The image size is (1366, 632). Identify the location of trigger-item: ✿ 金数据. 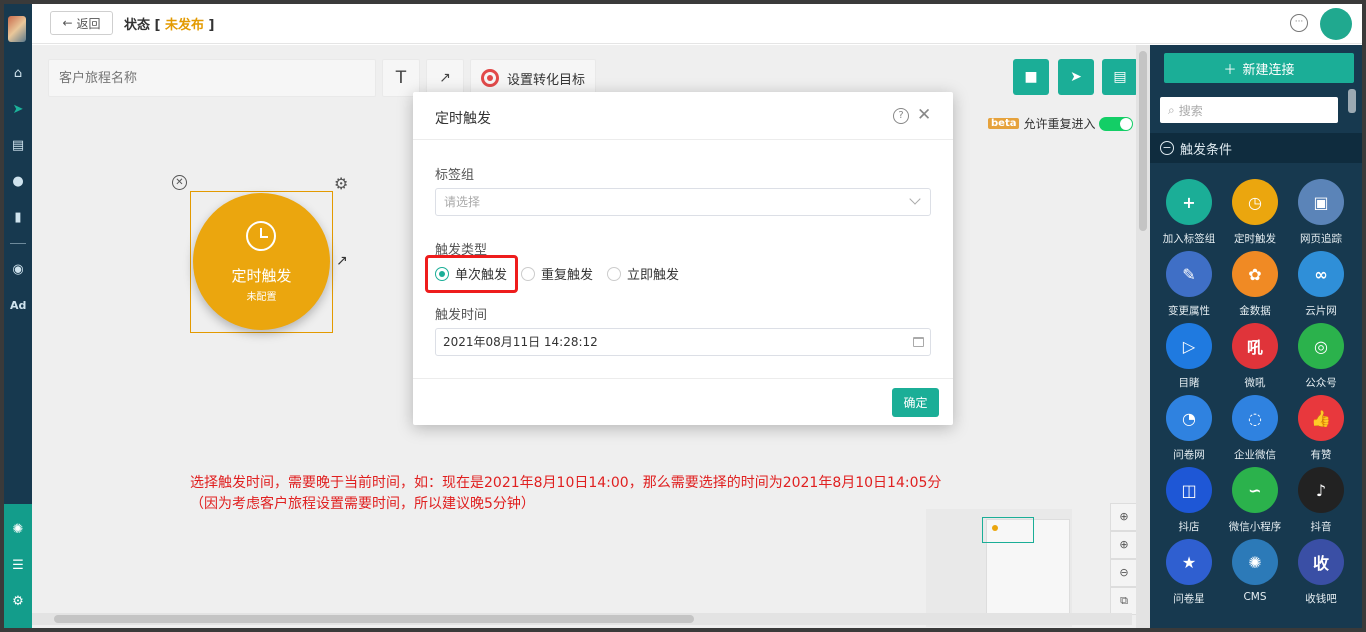
(1255, 287).